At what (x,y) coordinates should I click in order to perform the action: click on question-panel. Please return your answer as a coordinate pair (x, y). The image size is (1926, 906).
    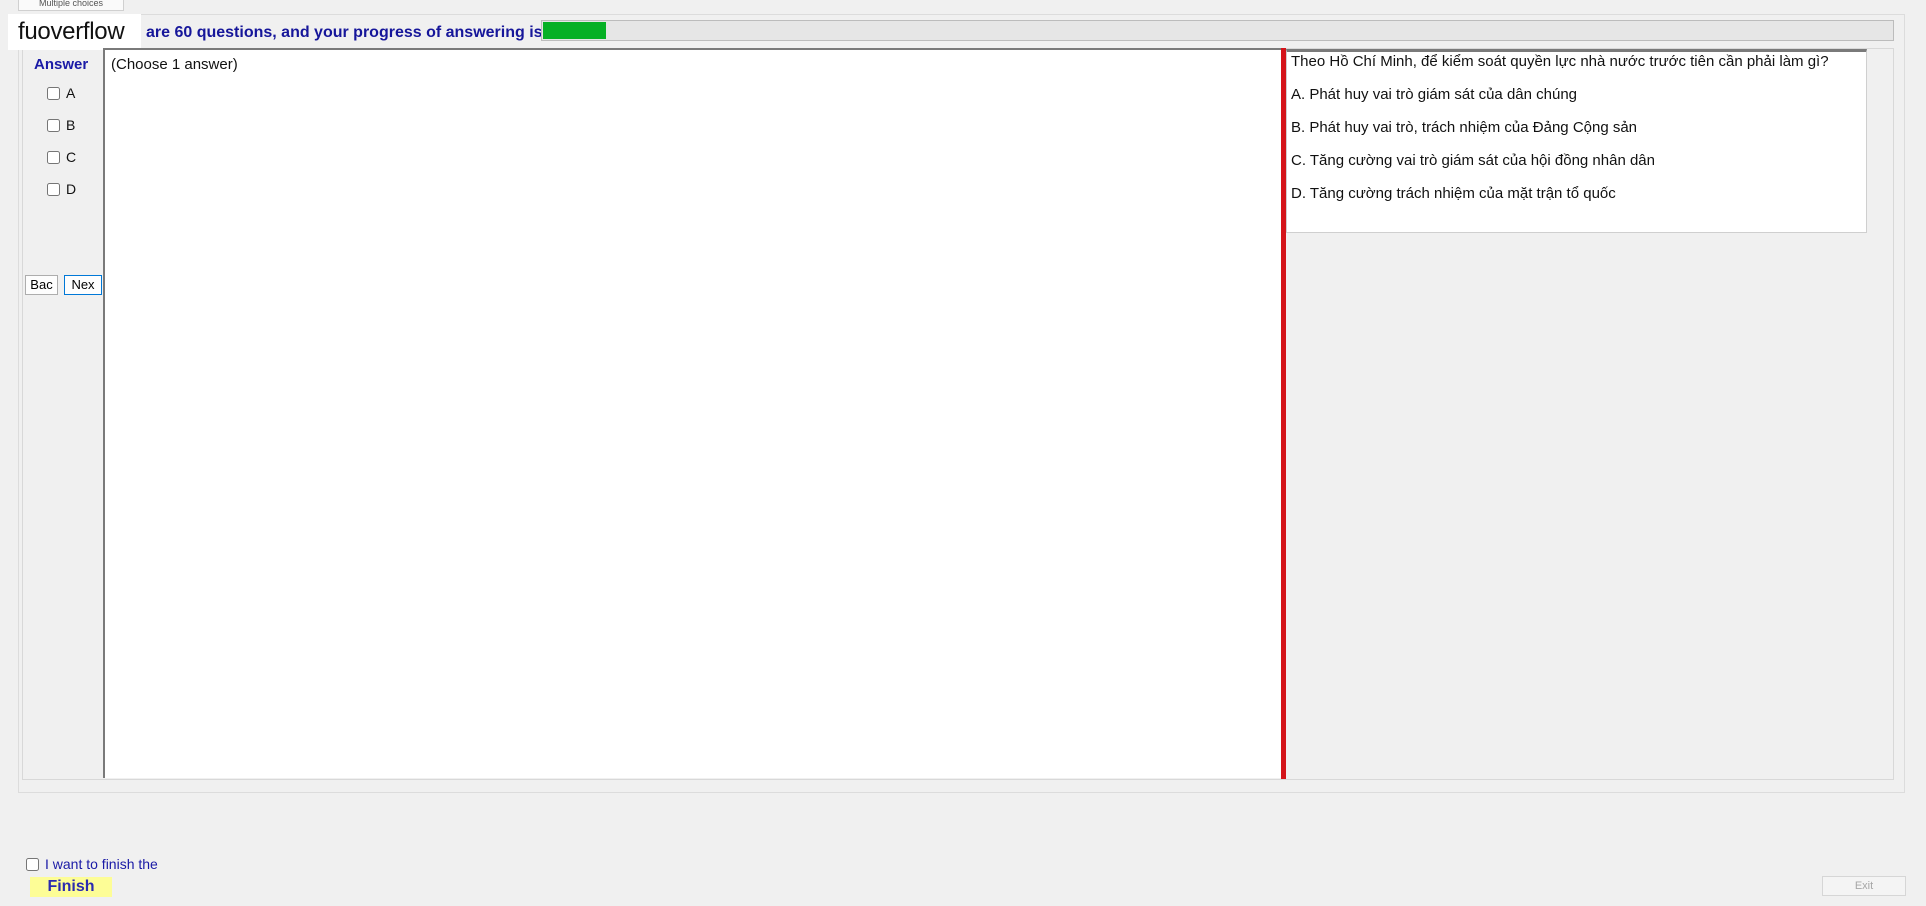
    Looking at the image, I should click on (1576, 141).